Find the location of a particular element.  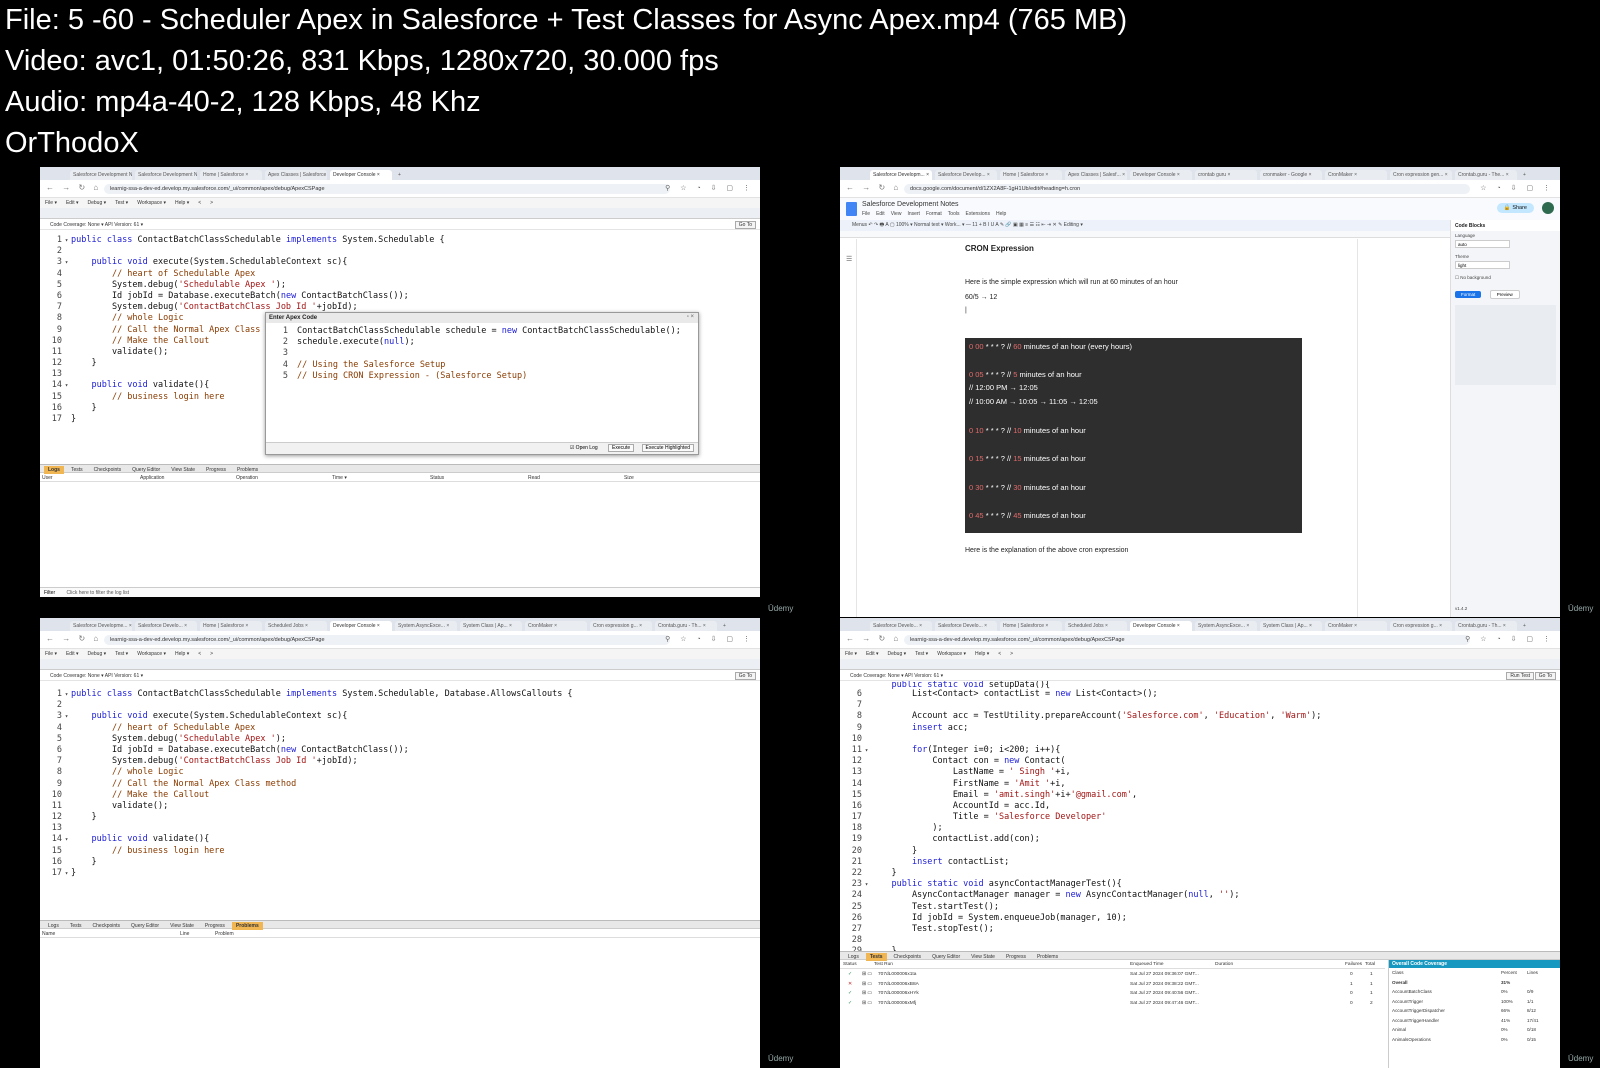

browser-tab: Salesforce Developme... × is located at coordinates (101, 626).